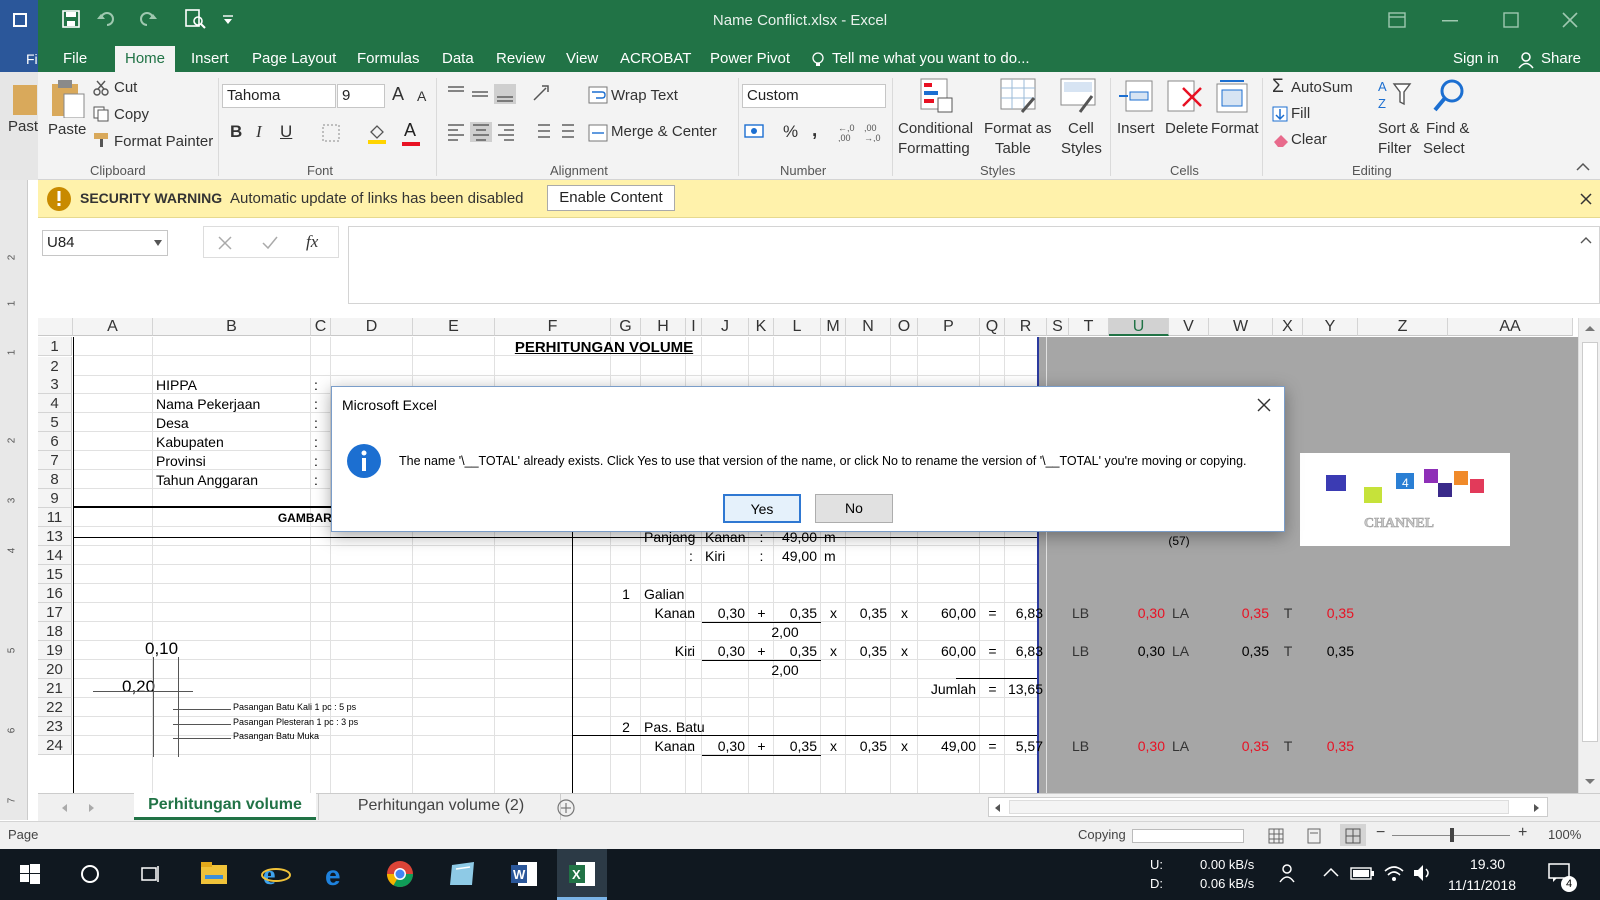 The image size is (1600, 900). I want to click on form-label: Nama Pekerjaan, so click(208, 404).